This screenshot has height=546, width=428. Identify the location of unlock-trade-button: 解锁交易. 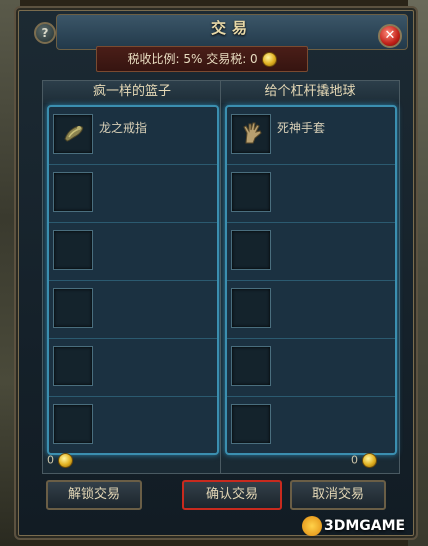
(94, 495).